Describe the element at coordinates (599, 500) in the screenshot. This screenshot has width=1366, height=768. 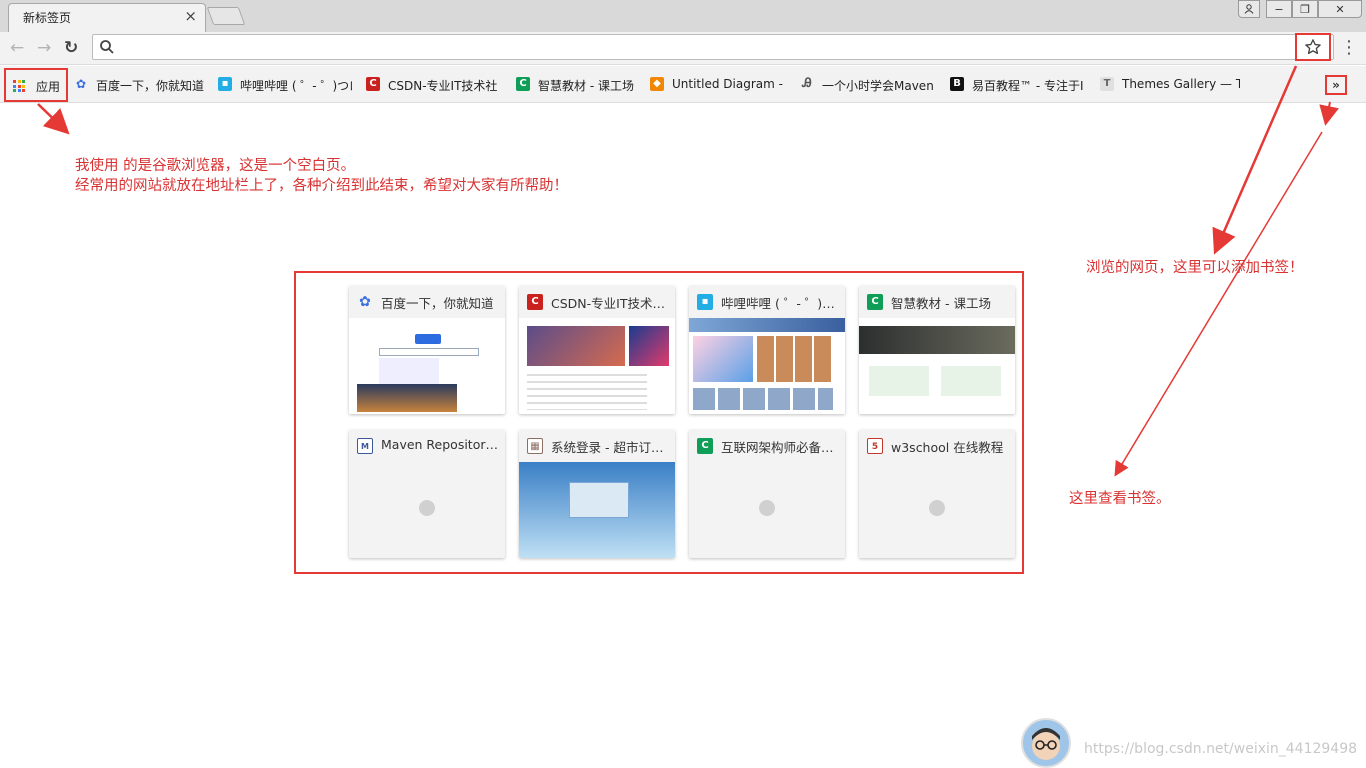
I see `login-form-thumb` at that location.